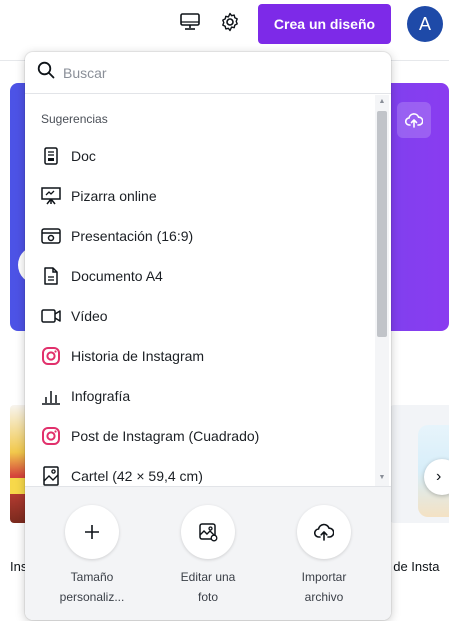 This screenshot has width=449, height=621. Describe the element at coordinates (208, 587) in the screenshot. I see `edit-photo-label: Editar una foto` at that location.